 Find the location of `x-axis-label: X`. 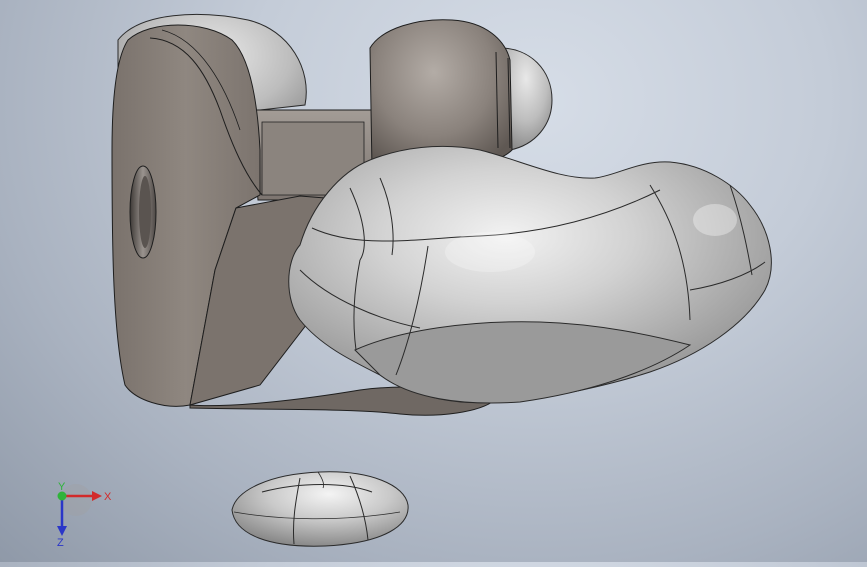

x-axis-label: X is located at coordinates (108, 497).